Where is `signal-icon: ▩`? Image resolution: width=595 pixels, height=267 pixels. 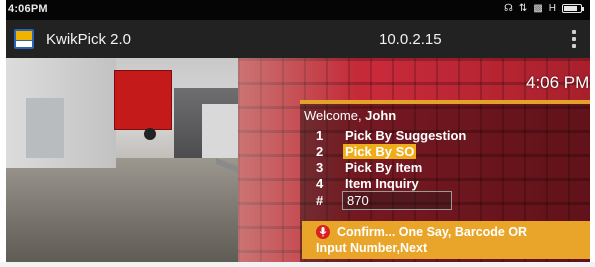
signal-icon: ▩ is located at coordinates (538, 8).